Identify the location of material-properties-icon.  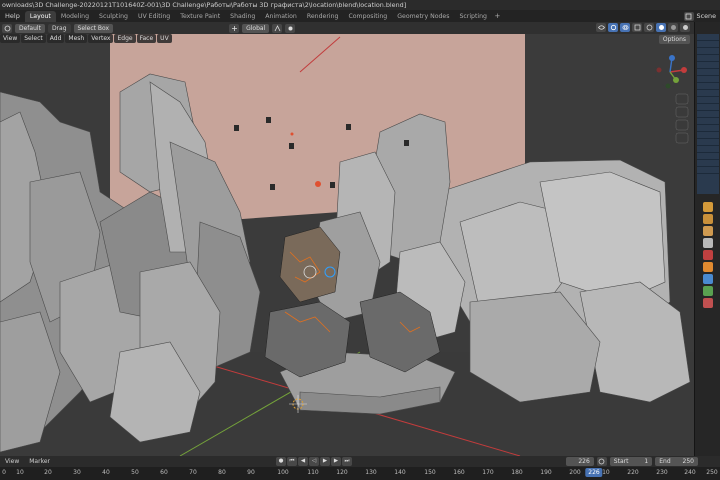
(708, 303).